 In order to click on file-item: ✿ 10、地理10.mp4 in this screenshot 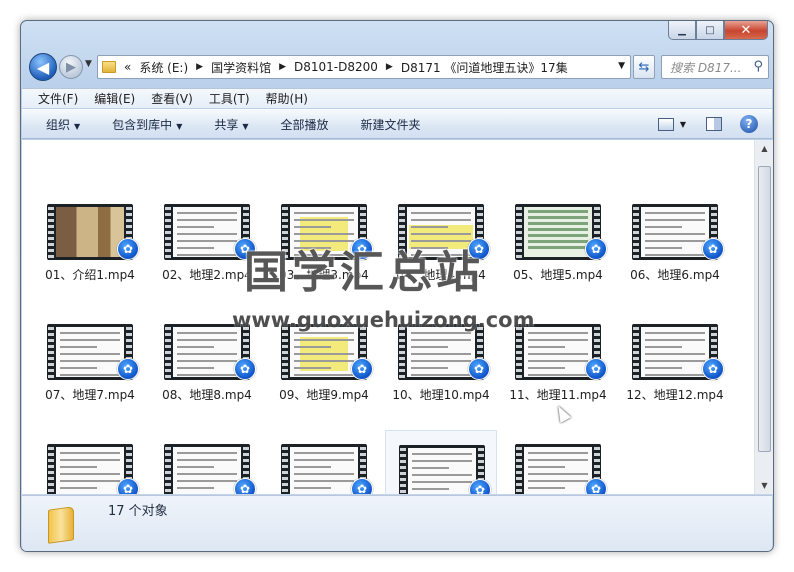, I will do `click(441, 366)`.